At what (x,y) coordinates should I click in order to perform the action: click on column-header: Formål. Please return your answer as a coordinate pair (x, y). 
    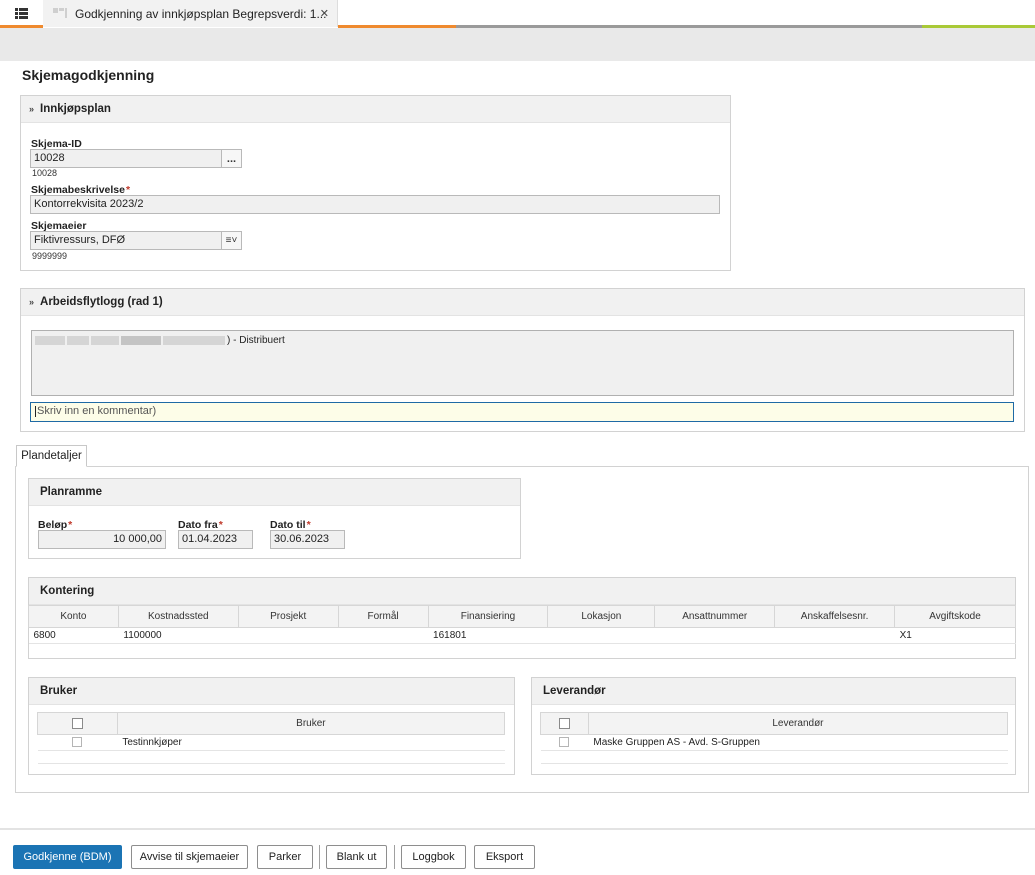
    Looking at the image, I should click on (383, 616).